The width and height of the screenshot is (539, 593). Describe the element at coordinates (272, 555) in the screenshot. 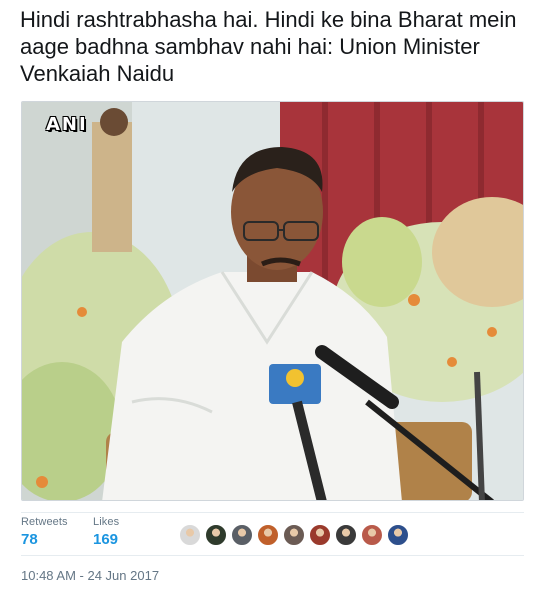

I see `divider-bottom` at that location.